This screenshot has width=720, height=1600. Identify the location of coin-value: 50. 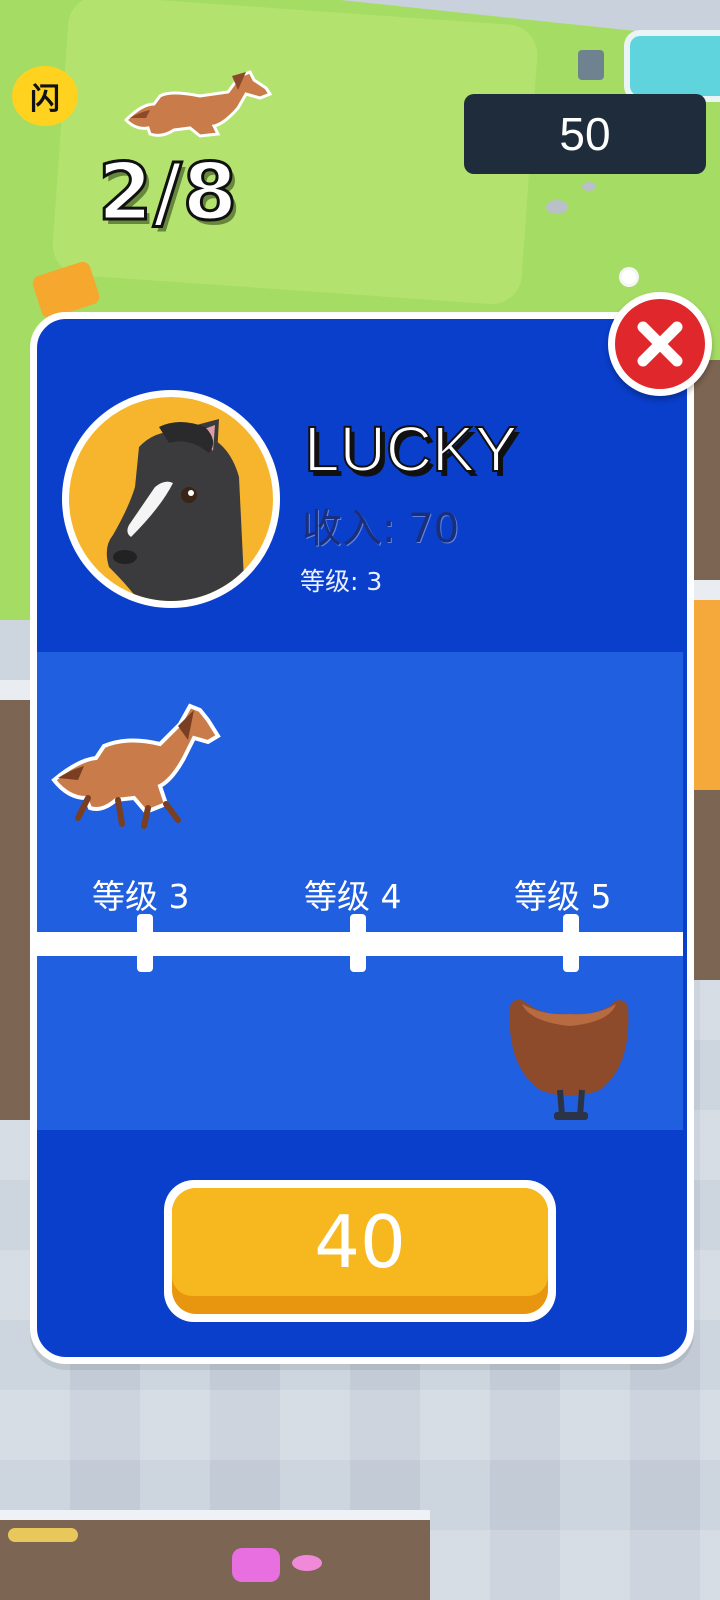
(585, 134).